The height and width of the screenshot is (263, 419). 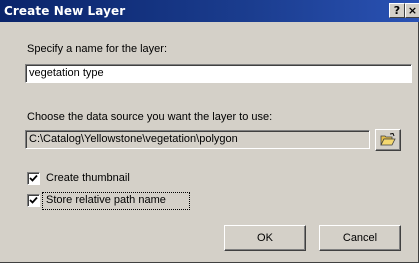 What do you see at coordinates (360, 238) in the screenshot?
I see `cancel-button: Cancel` at bounding box center [360, 238].